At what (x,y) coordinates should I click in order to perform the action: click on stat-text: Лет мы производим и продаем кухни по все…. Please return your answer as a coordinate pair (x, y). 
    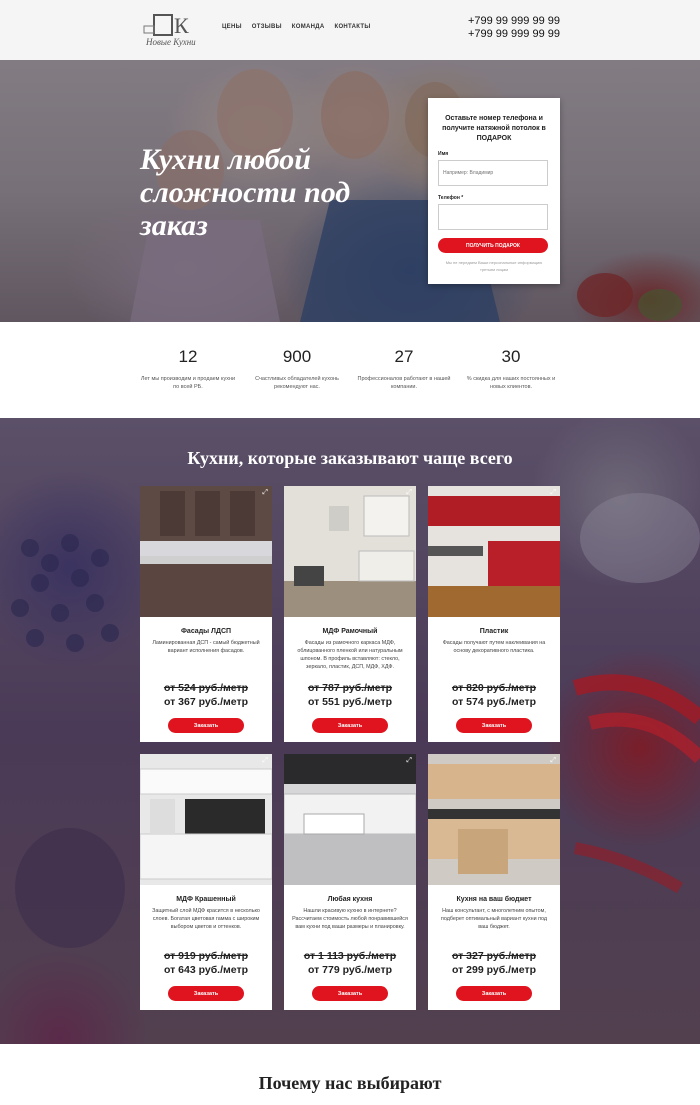
    Looking at the image, I should click on (188, 383).